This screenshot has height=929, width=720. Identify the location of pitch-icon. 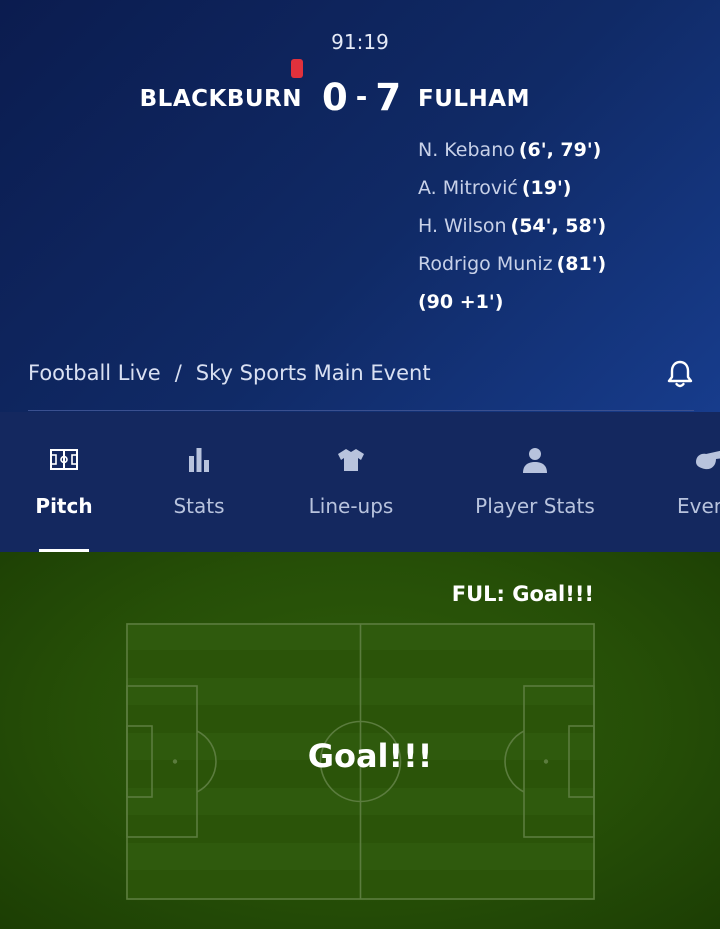
(64, 460).